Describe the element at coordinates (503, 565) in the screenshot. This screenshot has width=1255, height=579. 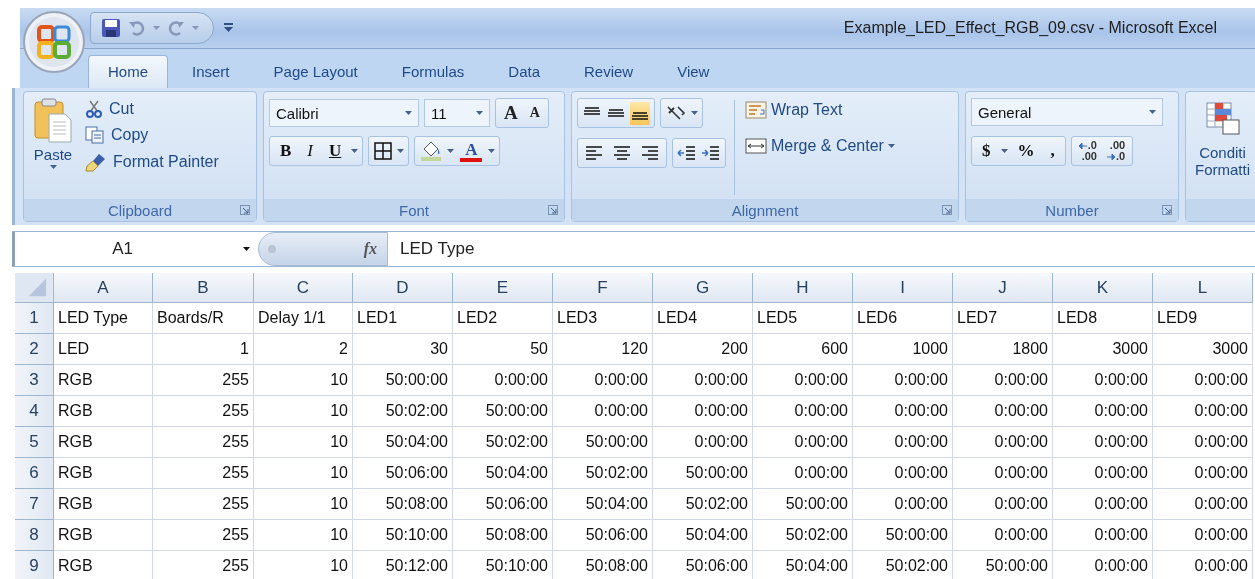
I see `table-cell: 50:10:00` at that location.